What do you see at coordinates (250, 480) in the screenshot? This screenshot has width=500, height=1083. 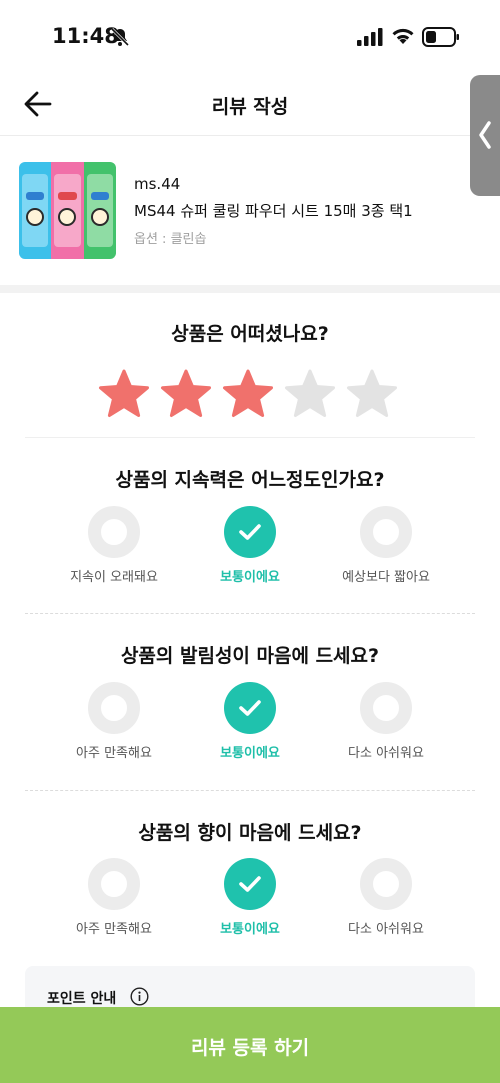 I see `question-title: 상품의 지속력은 어느정도인가요?` at bounding box center [250, 480].